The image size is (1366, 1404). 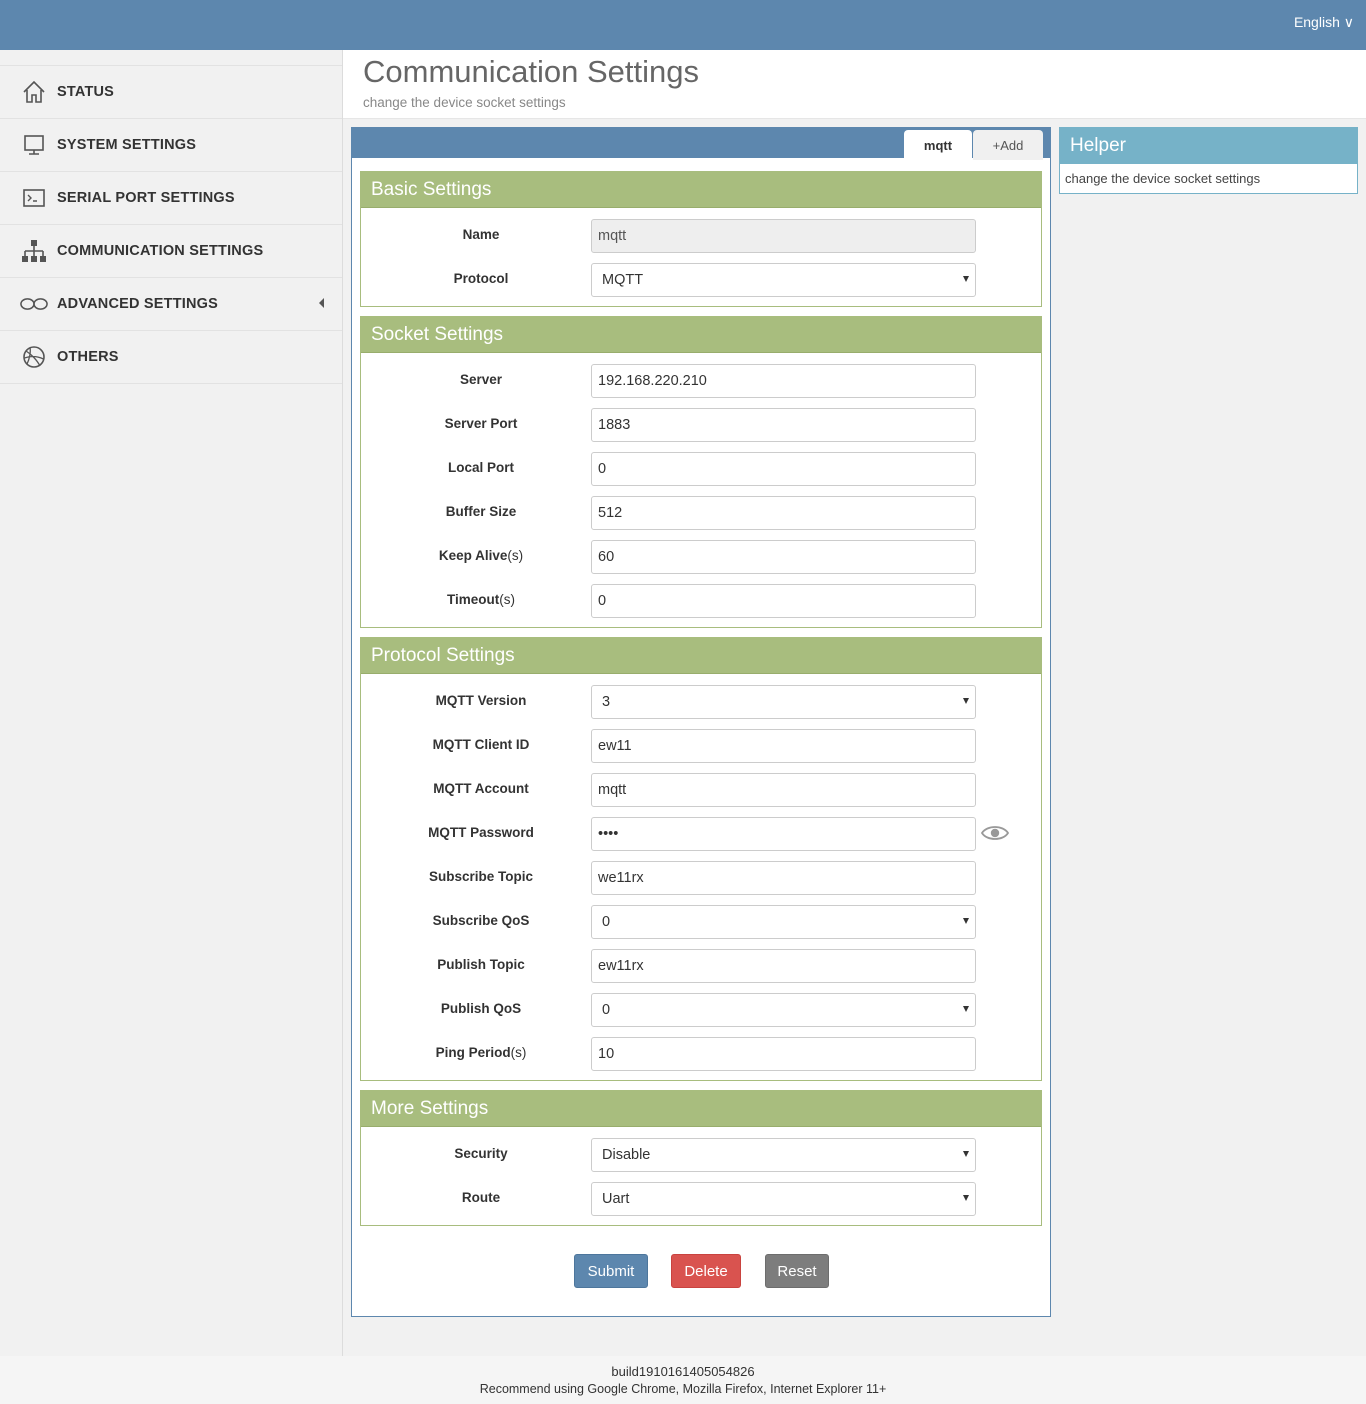 I want to click on select-value: 3, so click(x=606, y=702).